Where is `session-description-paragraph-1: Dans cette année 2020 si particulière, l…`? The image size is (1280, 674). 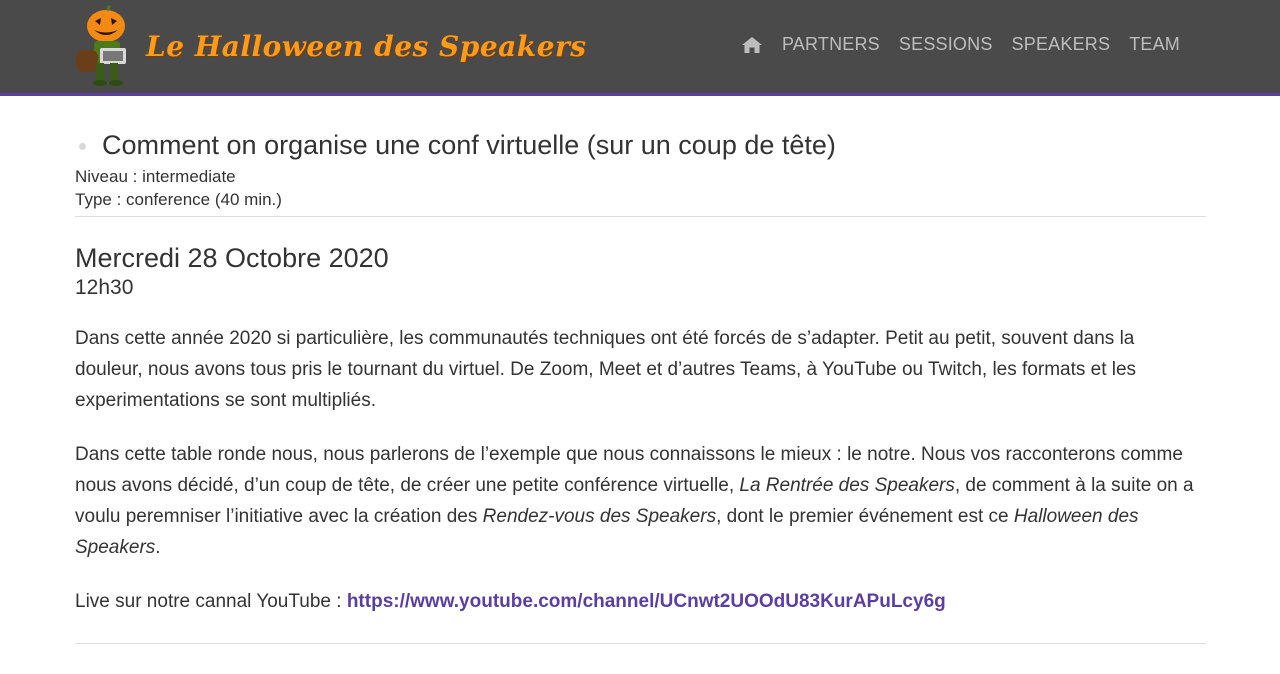
session-description-paragraph-1: Dans cette année 2020 si particulière, l… is located at coordinates (606, 369).